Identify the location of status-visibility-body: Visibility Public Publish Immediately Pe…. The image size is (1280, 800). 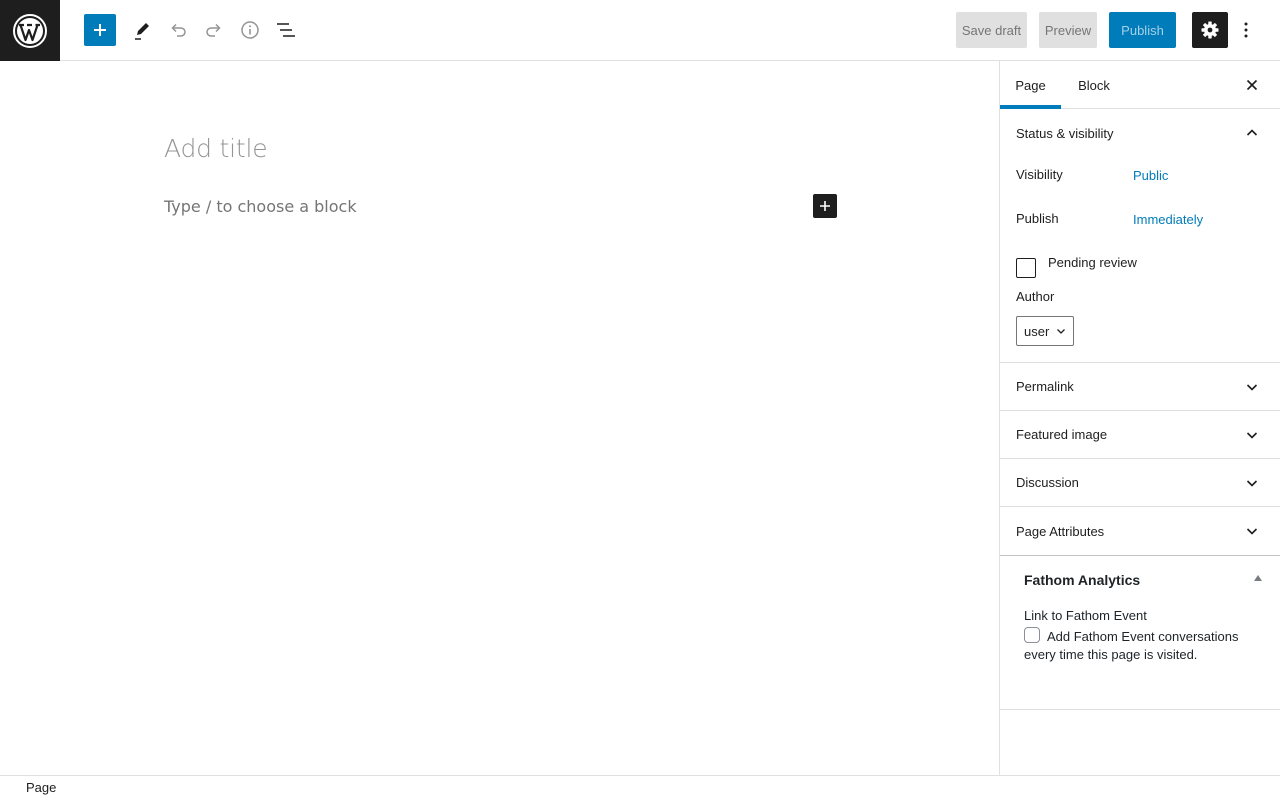
(1140, 260).